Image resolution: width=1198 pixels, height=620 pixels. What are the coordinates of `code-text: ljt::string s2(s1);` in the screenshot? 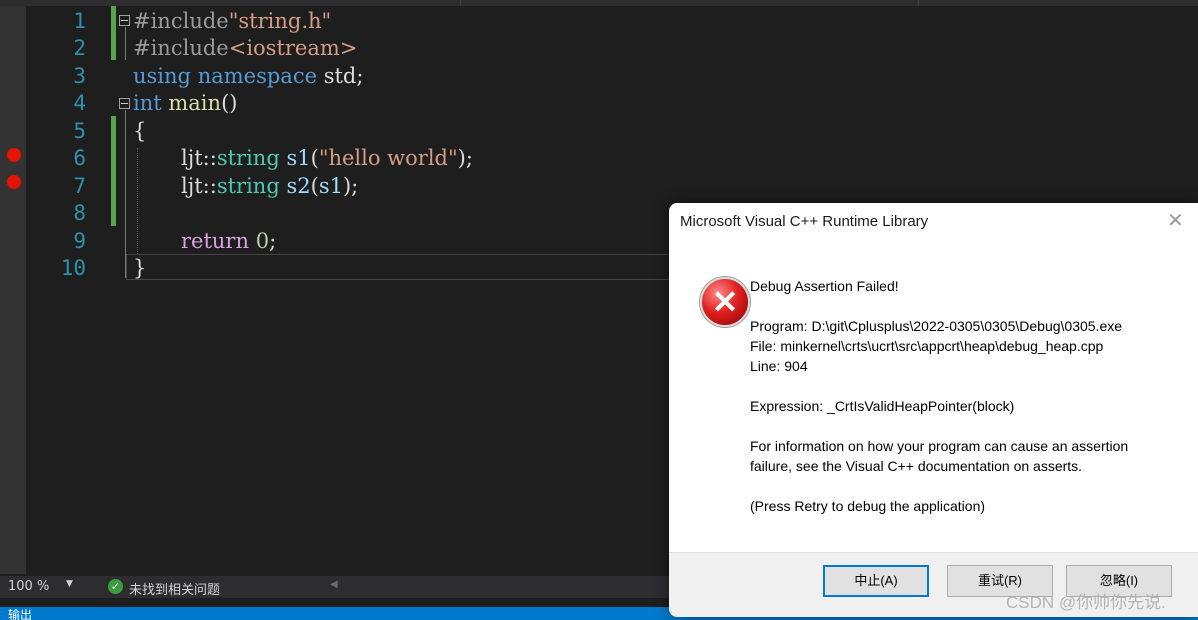 It's located at (269, 186).